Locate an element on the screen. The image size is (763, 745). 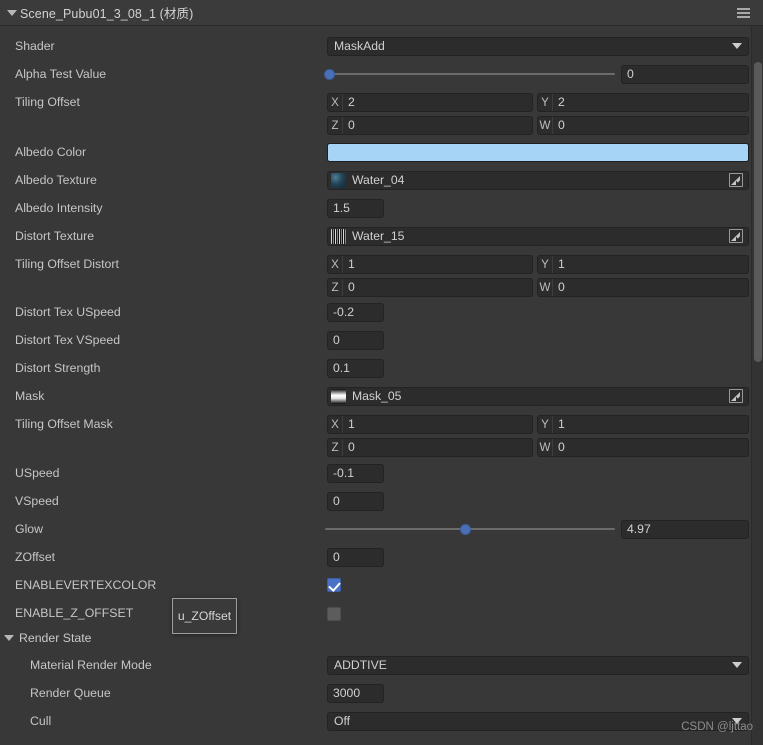
distort-strength-input: 0.1 is located at coordinates (355, 368).